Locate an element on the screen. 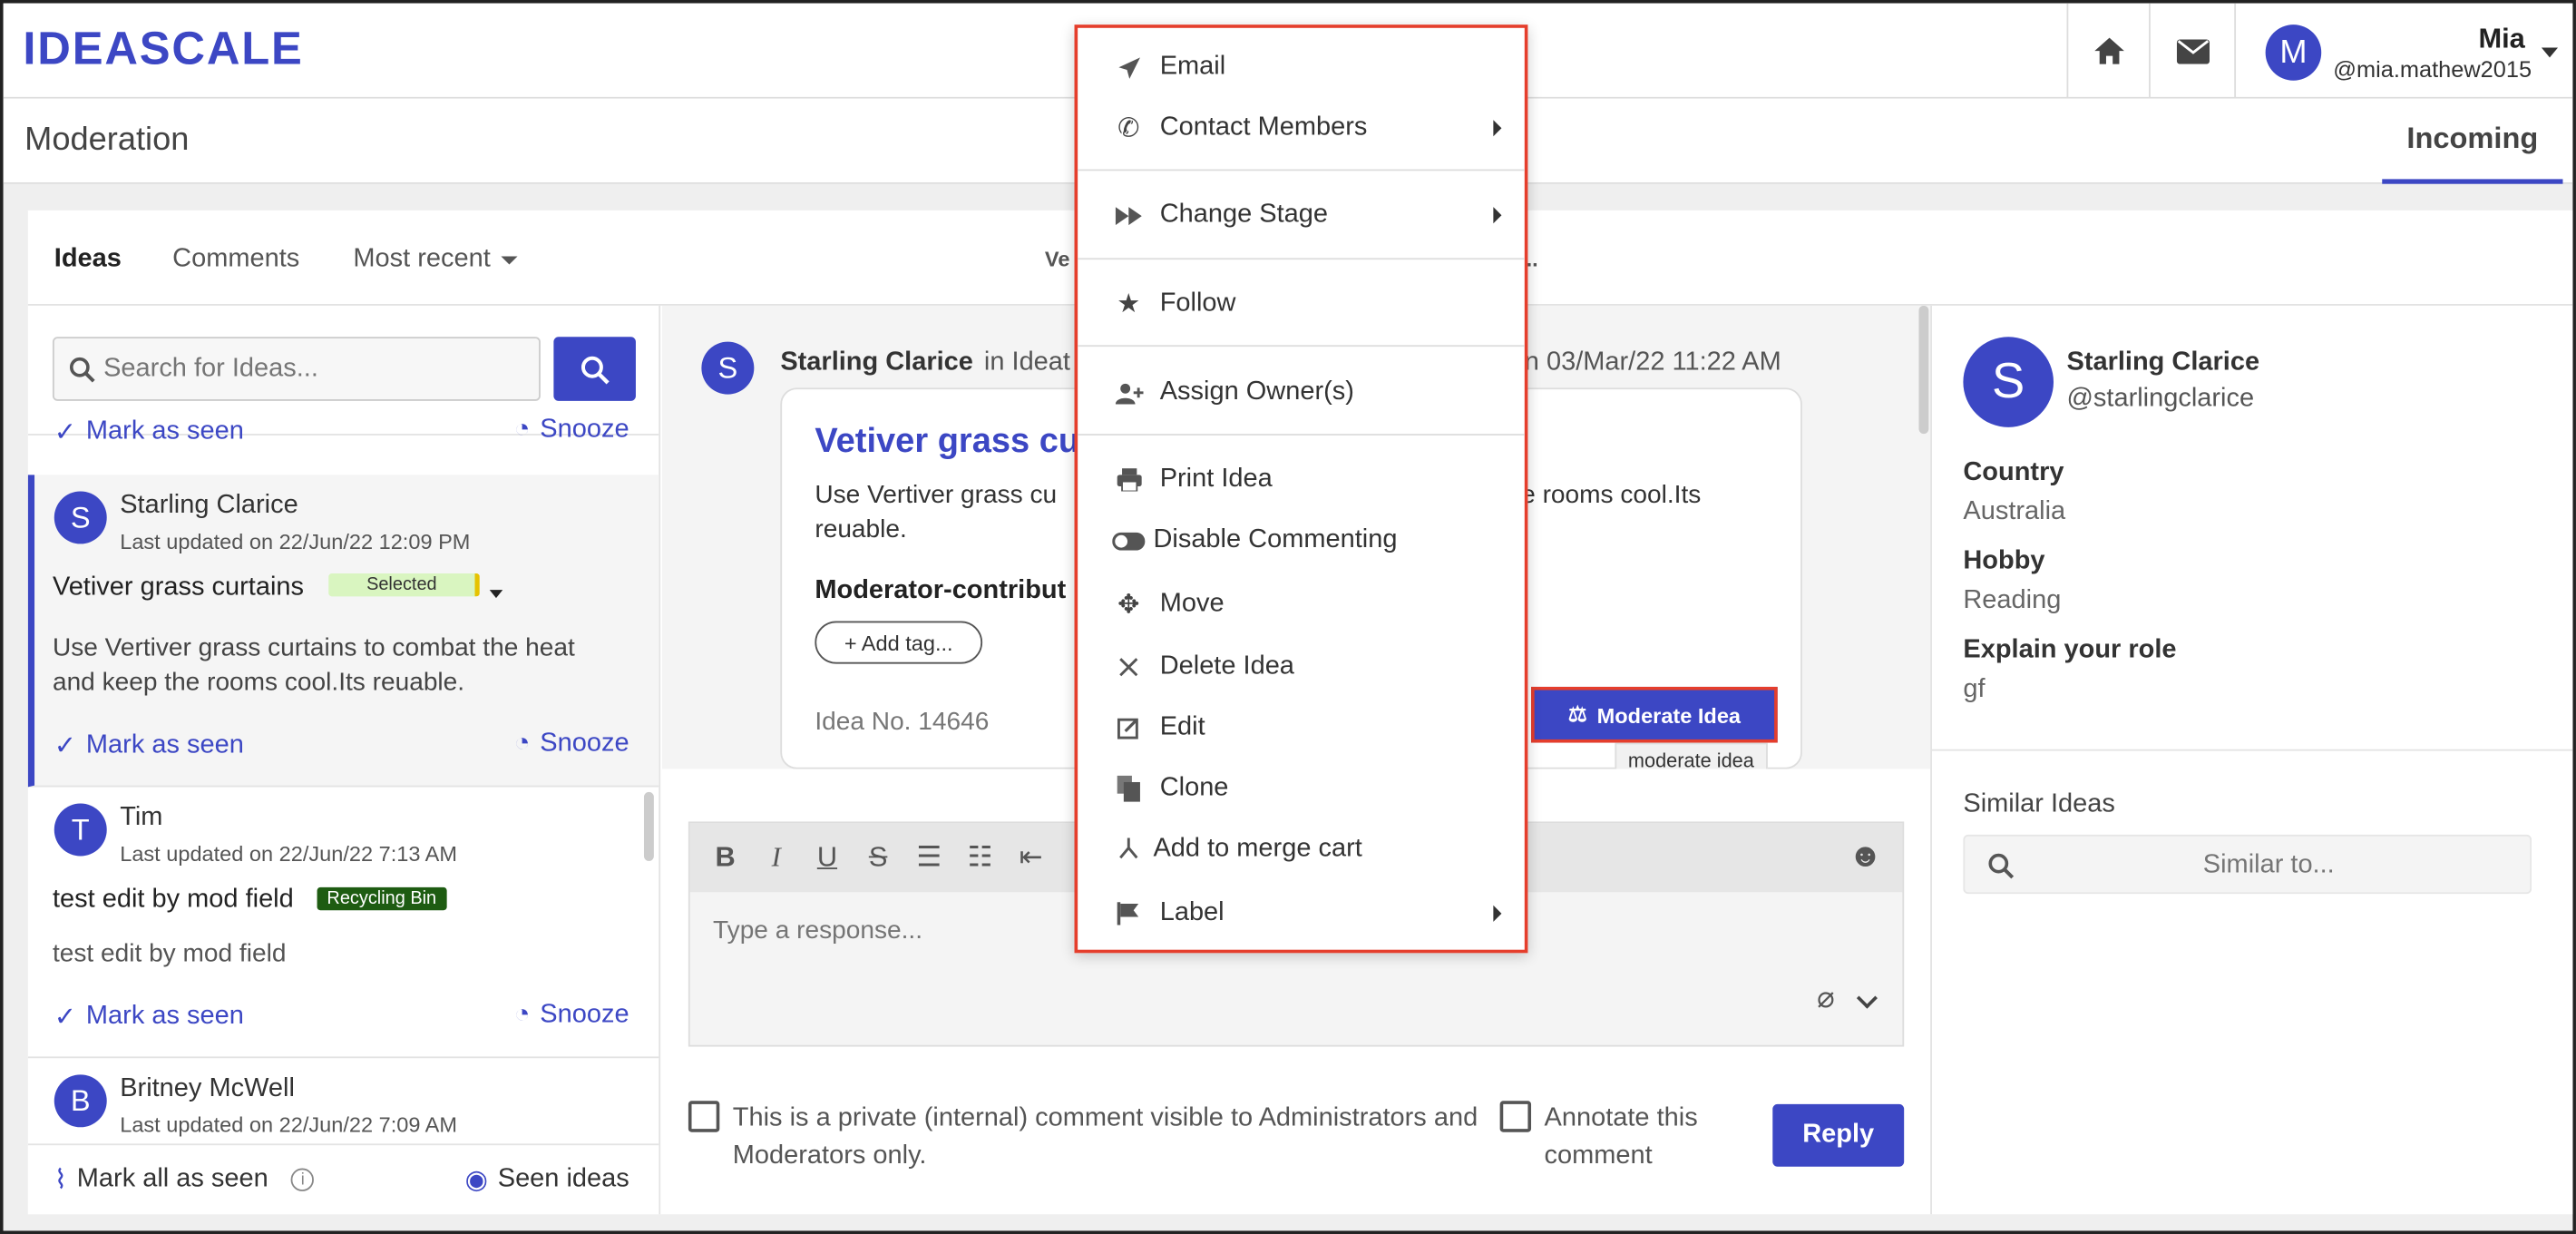  toggle-icon is located at coordinates (1128, 540).